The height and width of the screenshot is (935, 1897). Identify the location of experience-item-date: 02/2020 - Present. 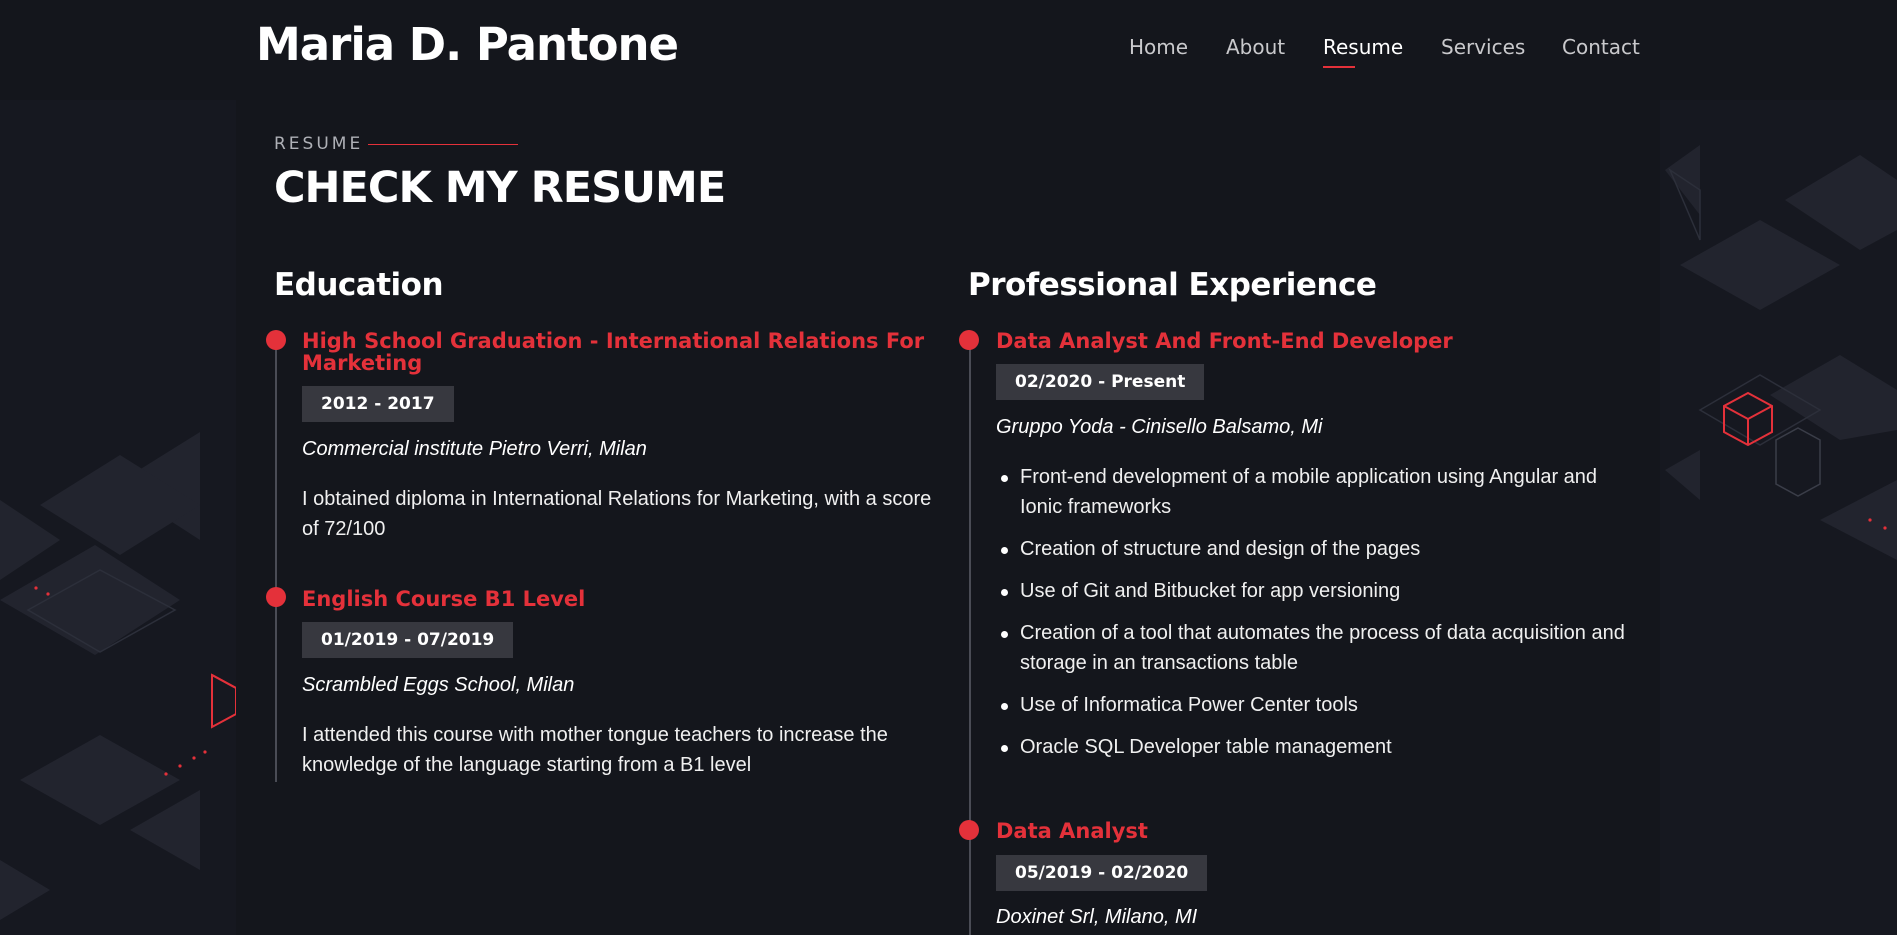
(1100, 382).